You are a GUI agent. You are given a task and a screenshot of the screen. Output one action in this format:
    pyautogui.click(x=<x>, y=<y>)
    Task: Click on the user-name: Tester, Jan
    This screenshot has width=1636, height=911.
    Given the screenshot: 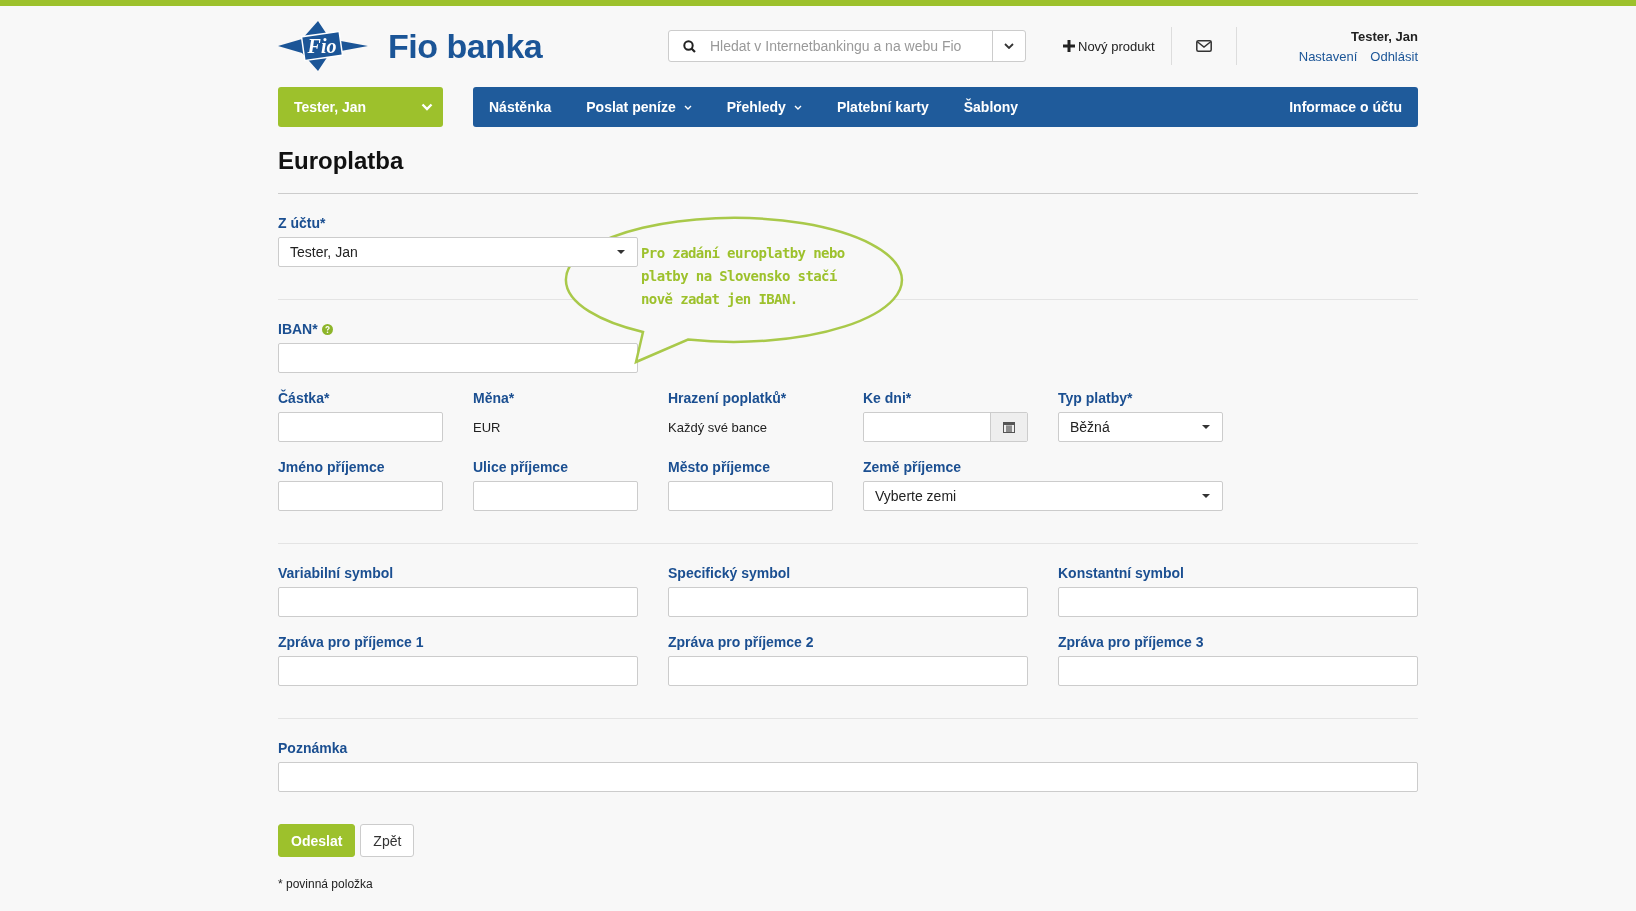 What is the action you would take?
    pyautogui.click(x=1384, y=36)
    